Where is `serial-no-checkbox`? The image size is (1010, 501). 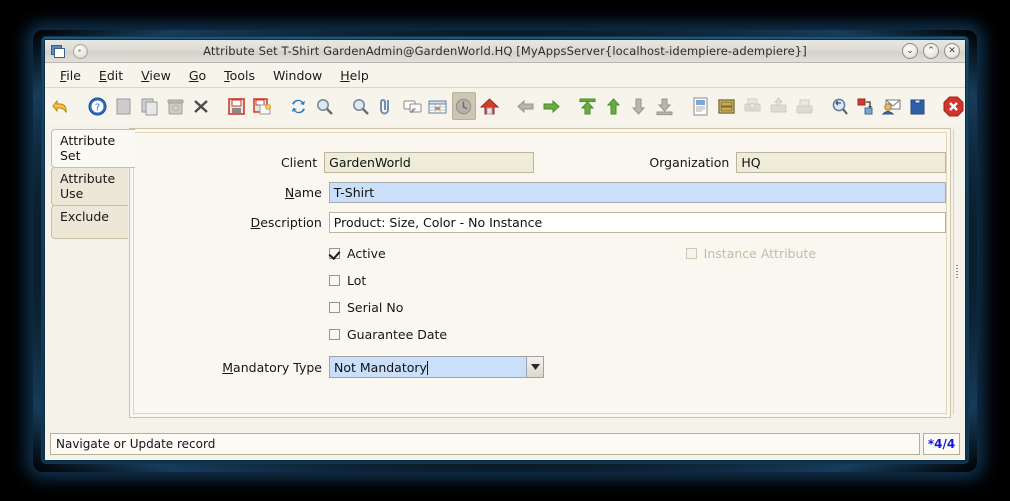 serial-no-checkbox is located at coordinates (334, 307).